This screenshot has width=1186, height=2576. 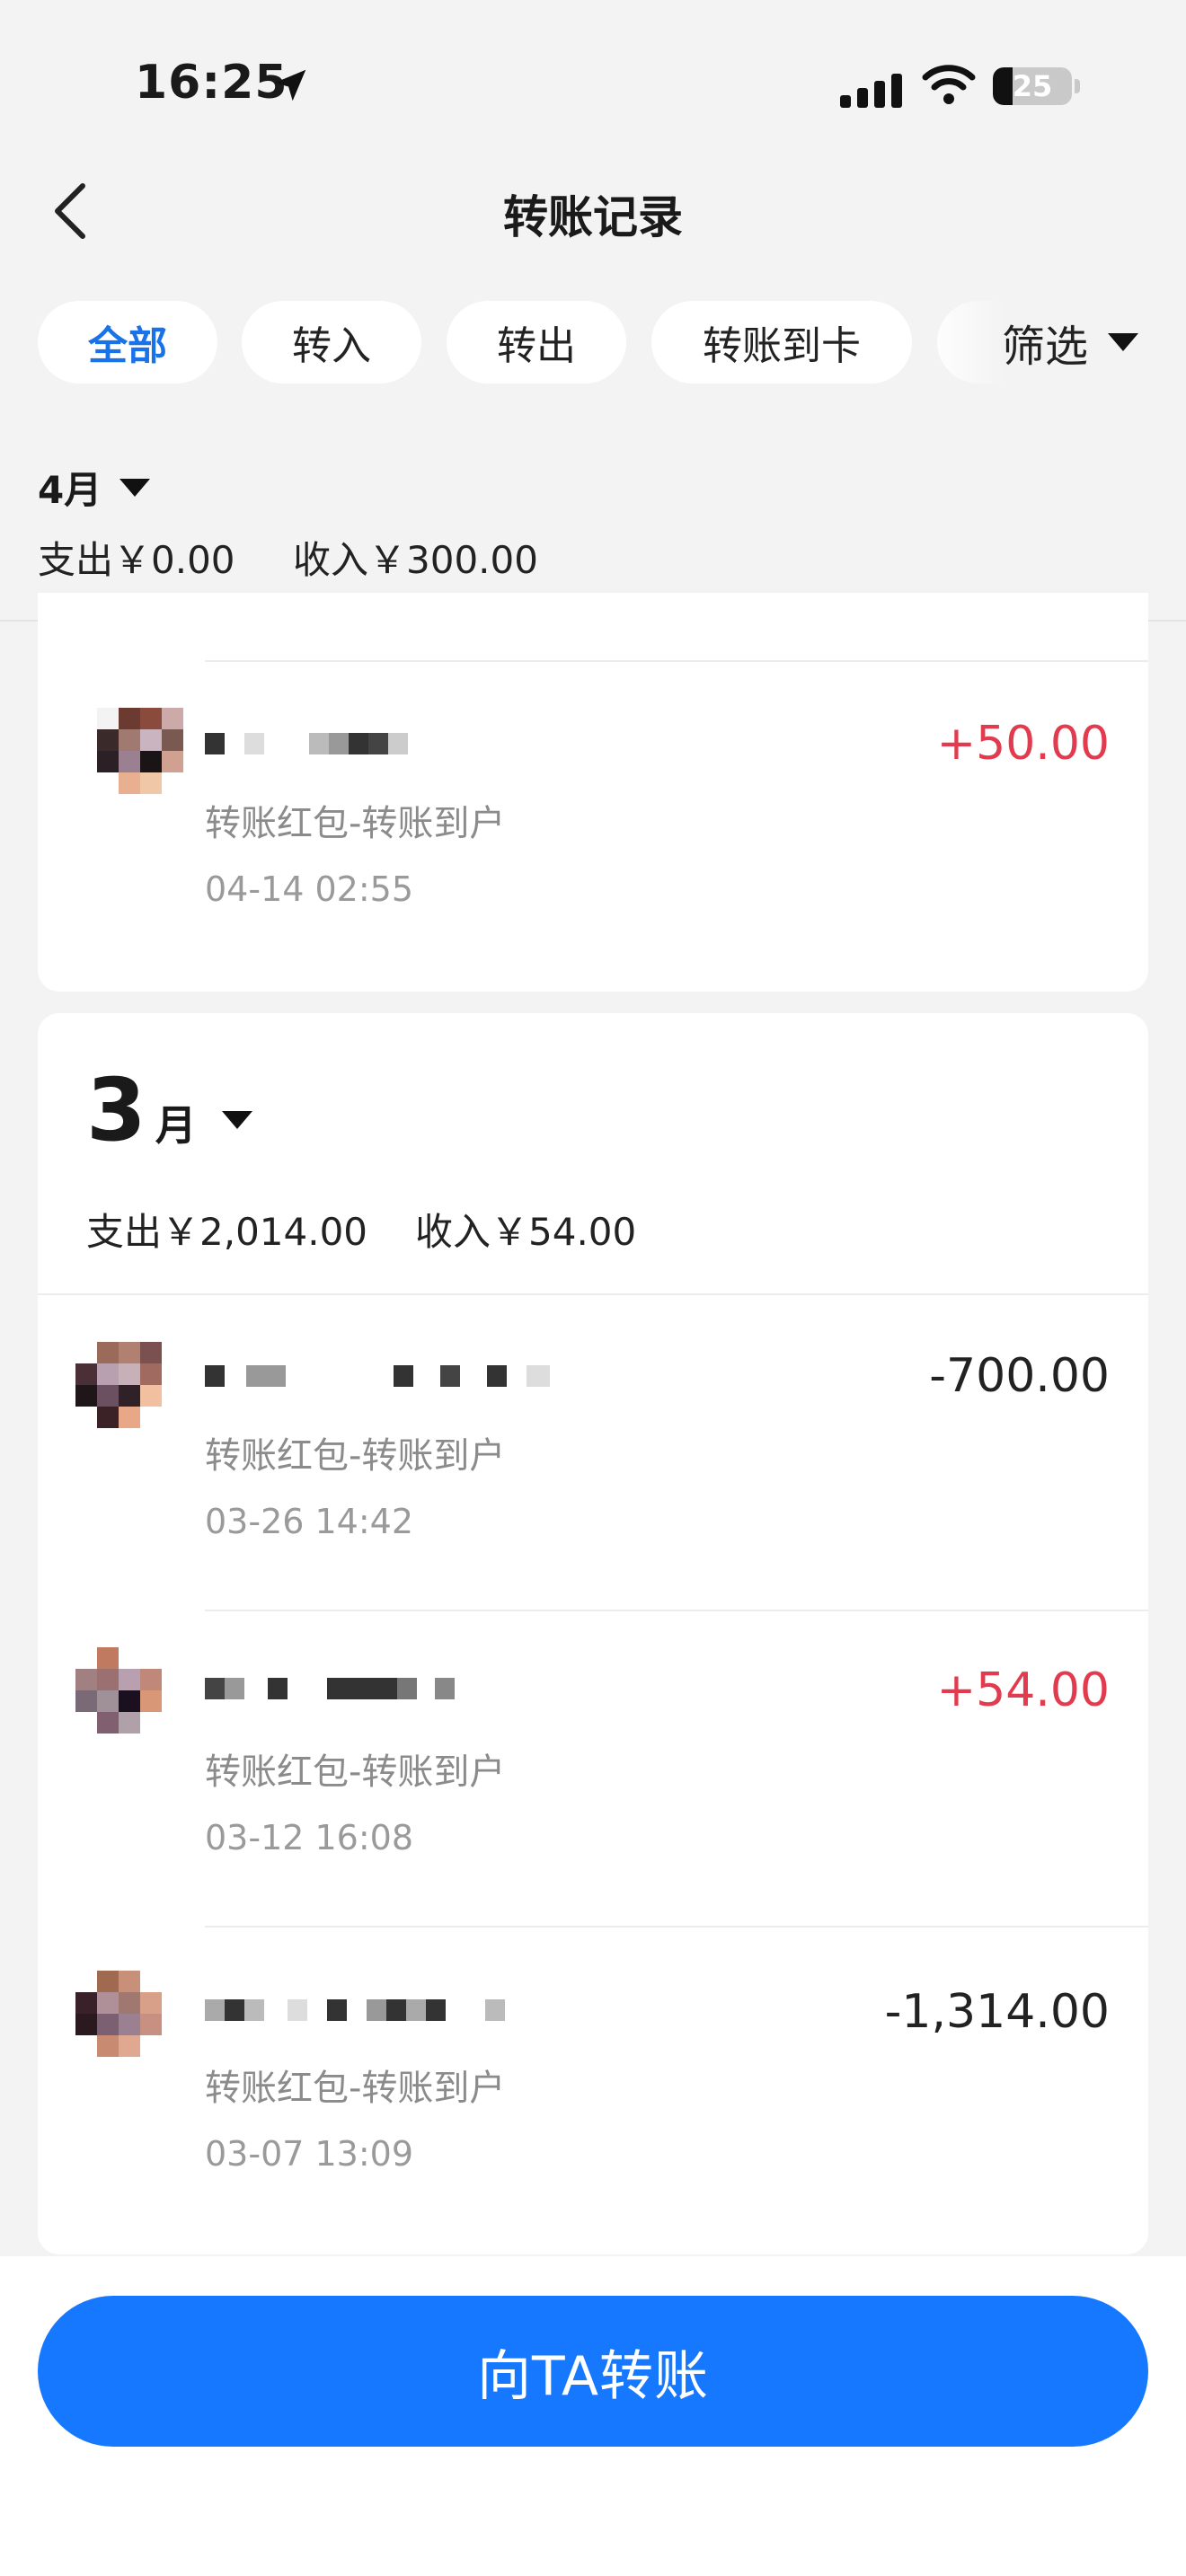 I want to click on month-selector-march: 3 月, so click(x=169, y=1110).